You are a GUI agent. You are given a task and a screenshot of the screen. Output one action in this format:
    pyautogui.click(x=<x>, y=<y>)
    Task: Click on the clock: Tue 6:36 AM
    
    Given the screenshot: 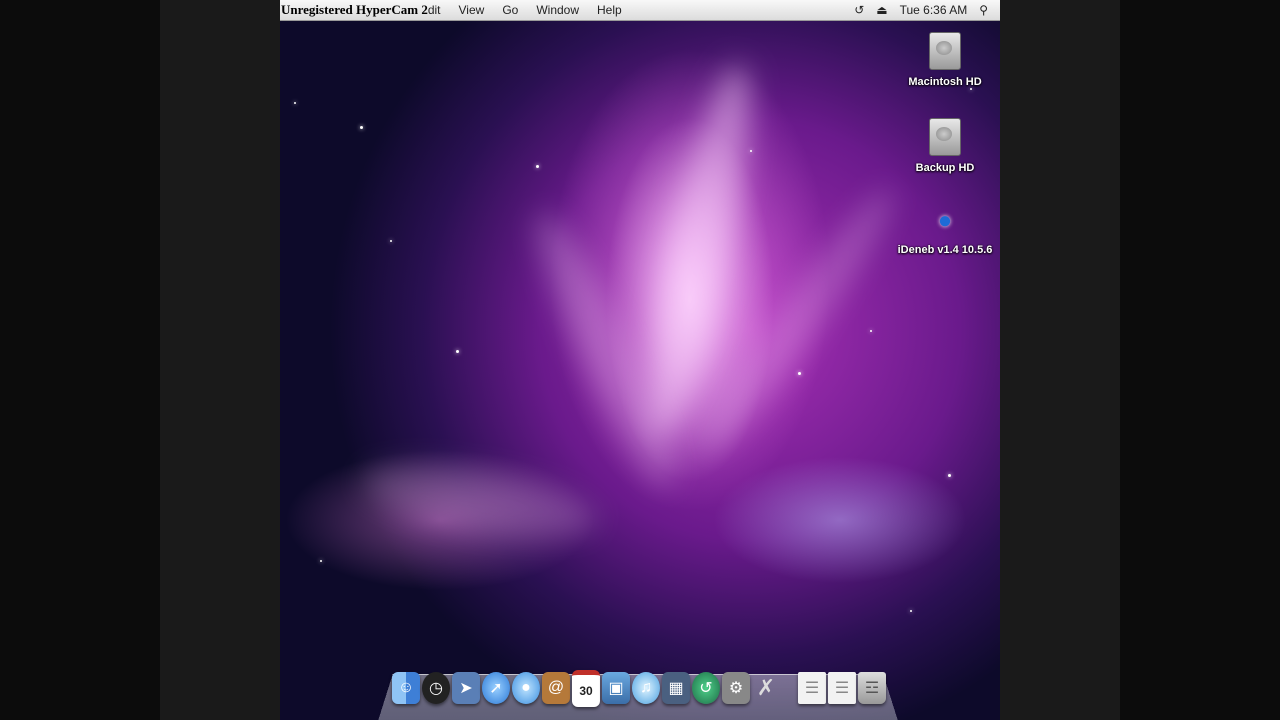 What is the action you would take?
    pyautogui.click(x=934, y=10)
    